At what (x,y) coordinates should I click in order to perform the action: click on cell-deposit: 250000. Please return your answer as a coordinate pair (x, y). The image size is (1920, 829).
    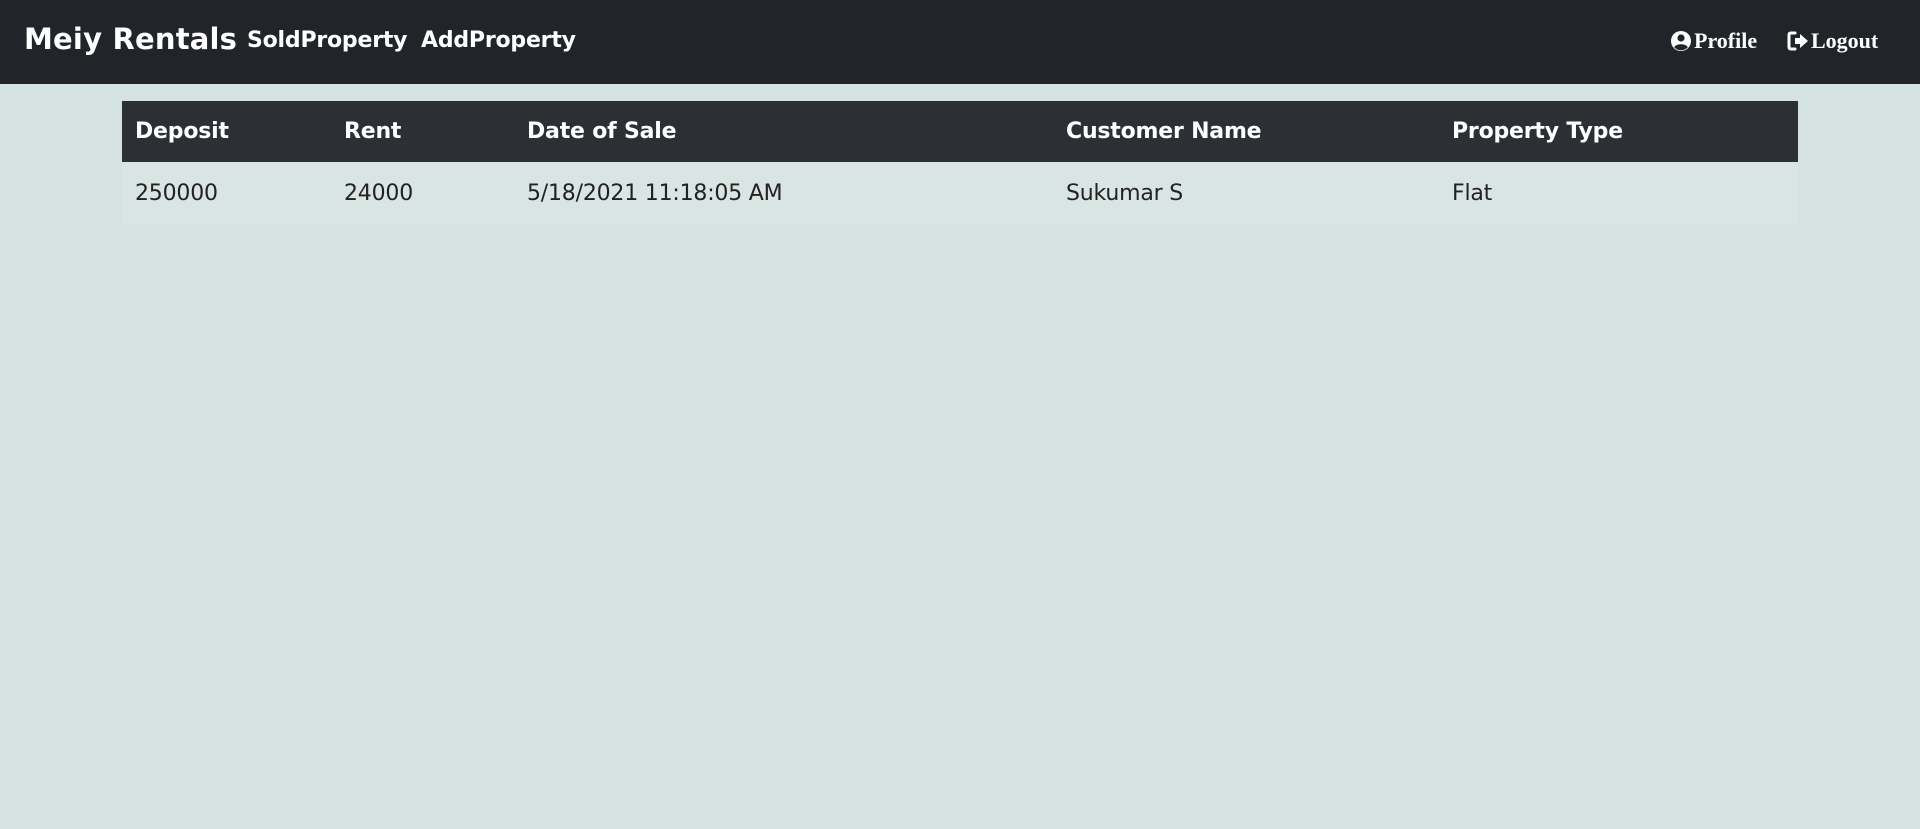
    Looking at the image, I should click on (176, 193).